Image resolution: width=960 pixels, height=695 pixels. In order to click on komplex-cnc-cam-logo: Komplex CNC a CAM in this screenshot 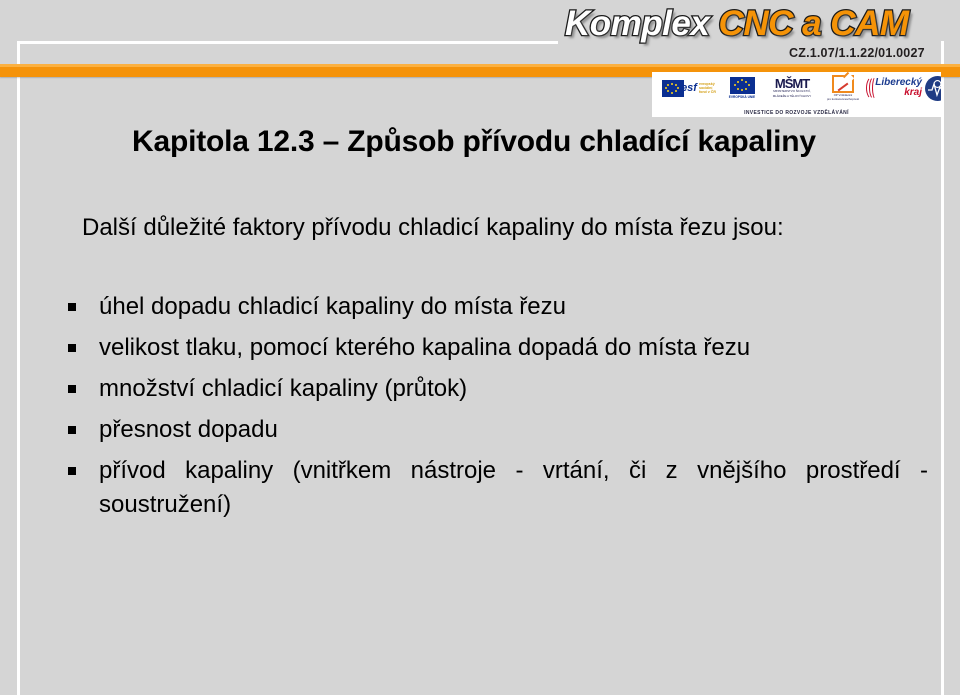, I will do `click(737, 24)`.